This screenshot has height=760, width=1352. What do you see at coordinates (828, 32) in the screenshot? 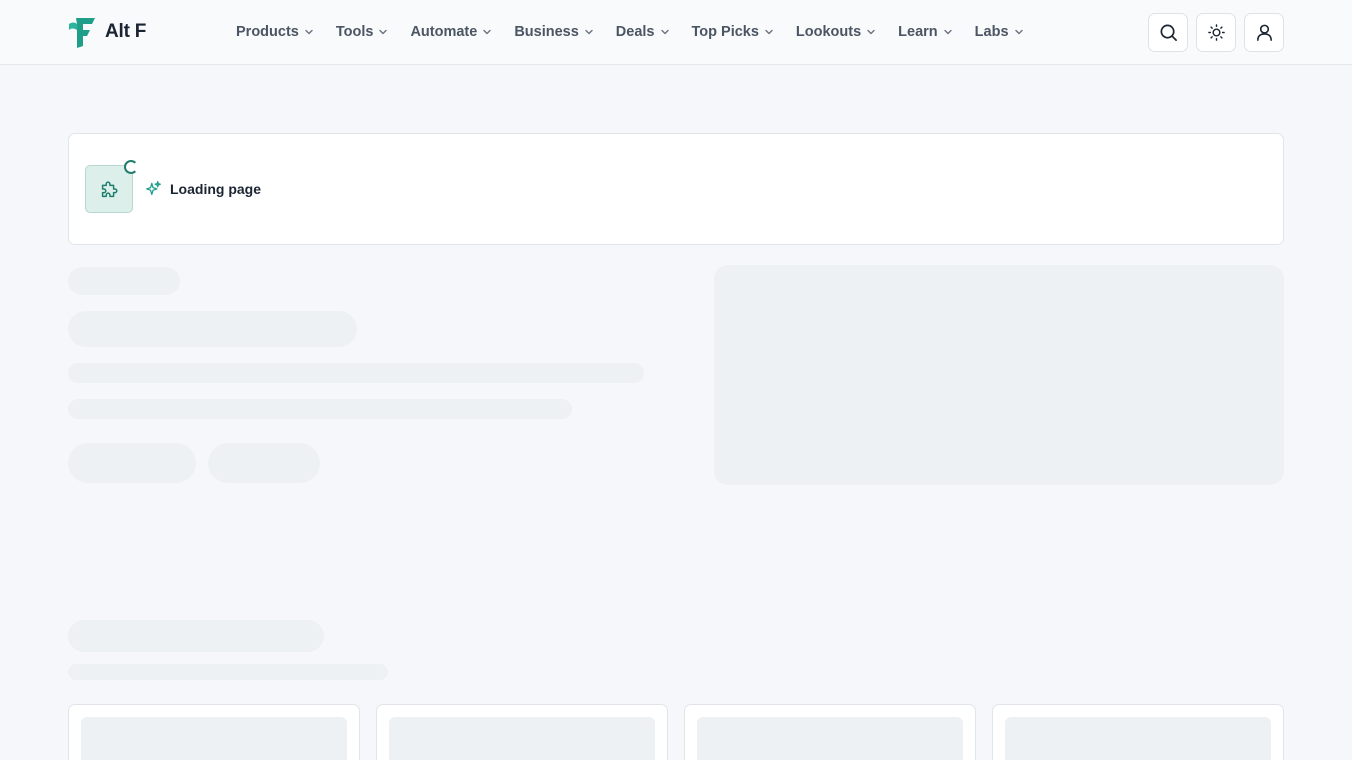
I see `nav-item-label: Lookouts` at bounding box center [828, 32].